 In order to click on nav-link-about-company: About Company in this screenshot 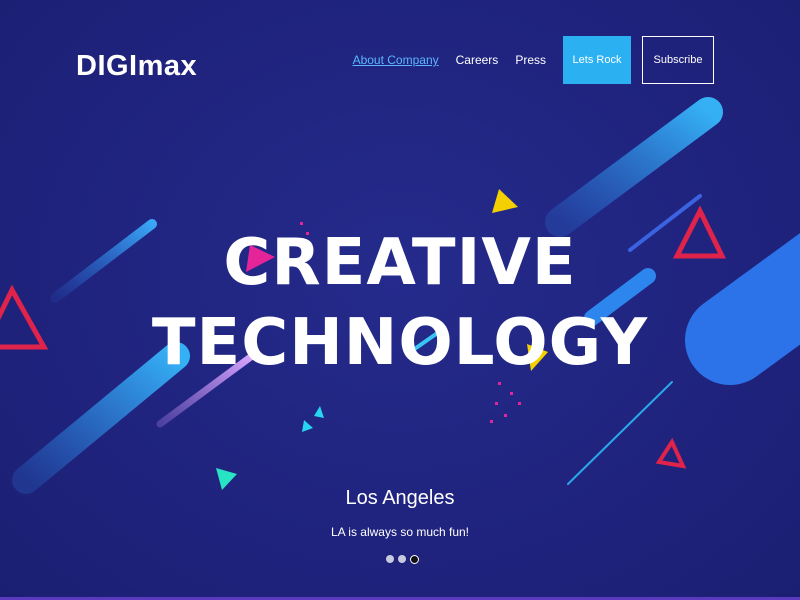, I will do `click(396, 60)`.